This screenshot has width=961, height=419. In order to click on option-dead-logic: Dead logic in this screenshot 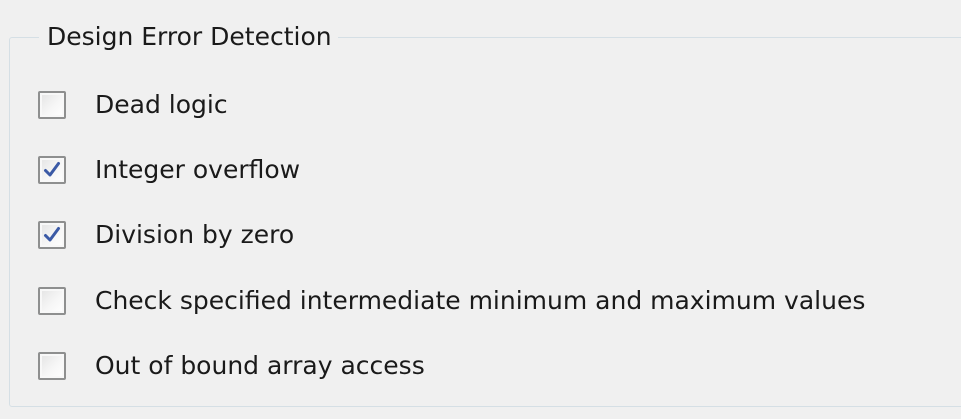, I will do `click(133, 105)`.